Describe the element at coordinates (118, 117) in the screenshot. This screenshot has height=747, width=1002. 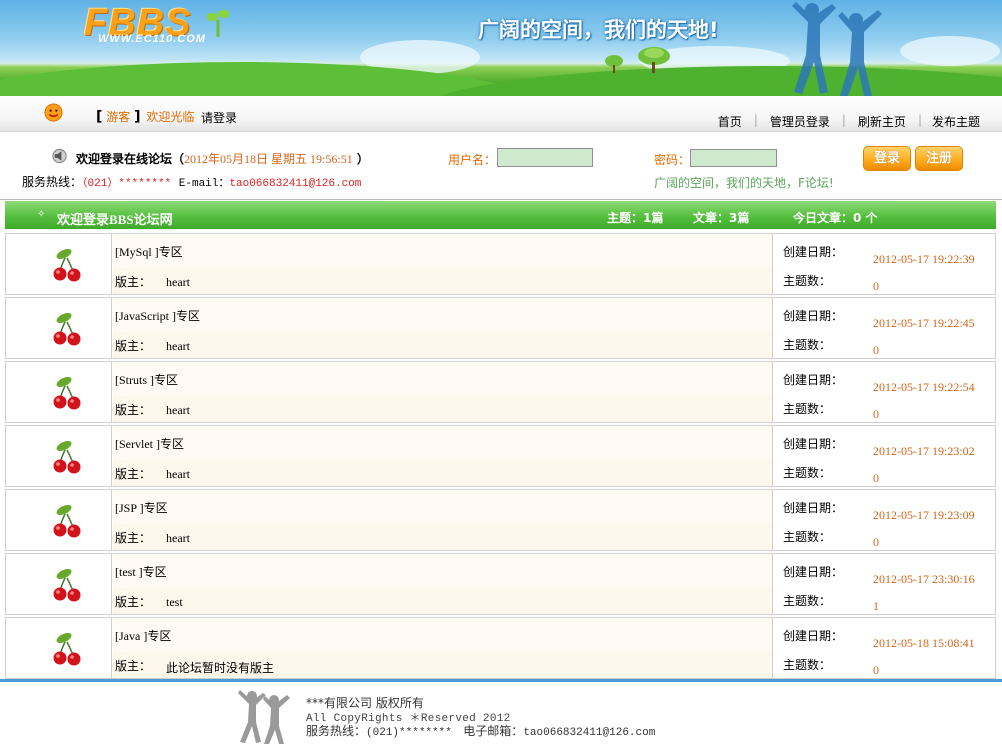
I see `guest-label: 游客` at that location.